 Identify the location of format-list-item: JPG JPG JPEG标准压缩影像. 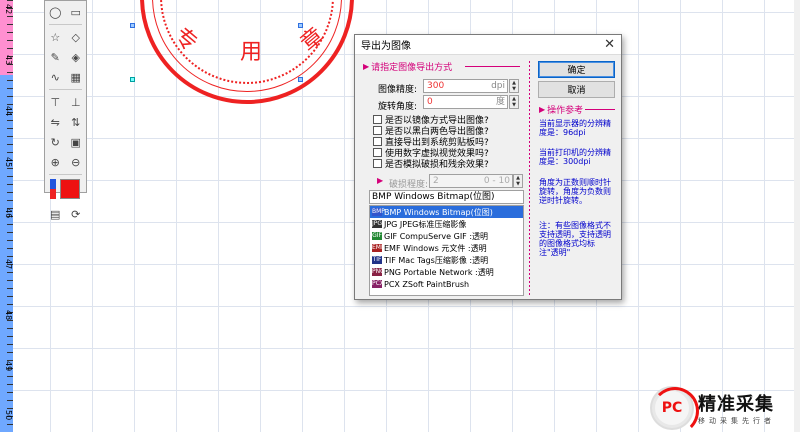
(446, 224).